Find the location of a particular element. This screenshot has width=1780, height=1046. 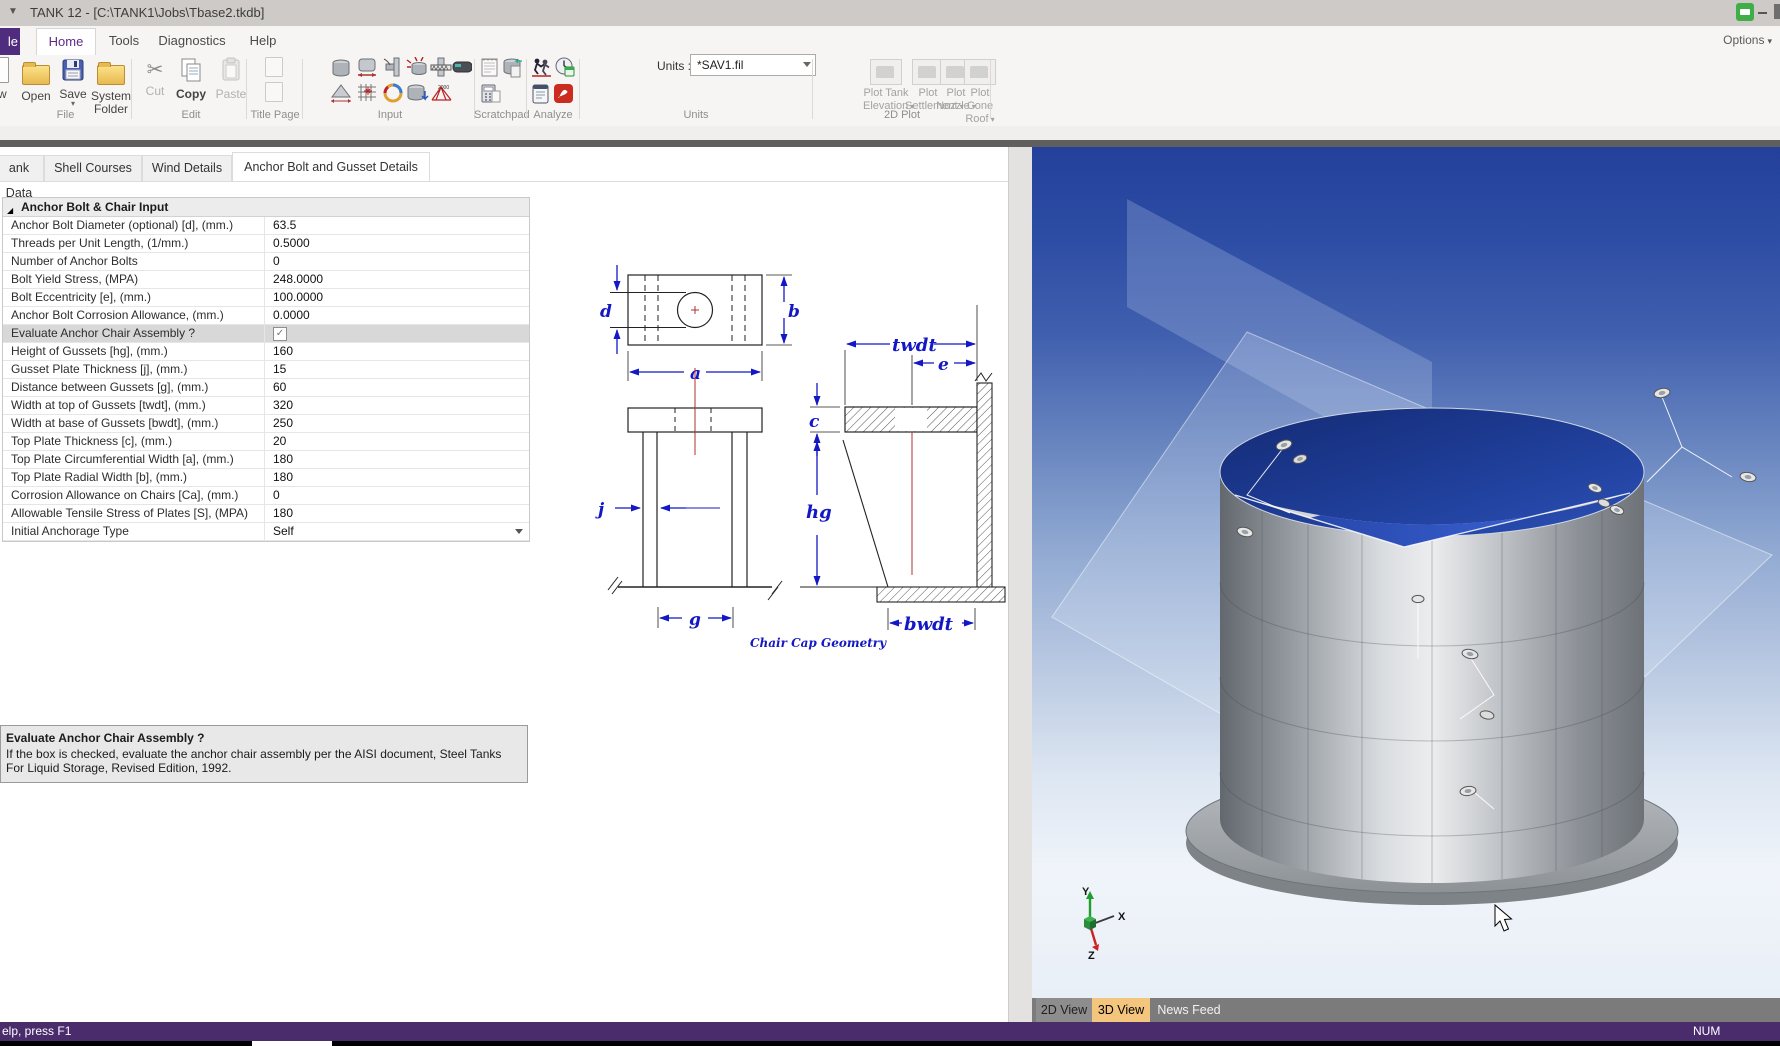

axis-label-y: Y is located at coordinates (1086, 892).